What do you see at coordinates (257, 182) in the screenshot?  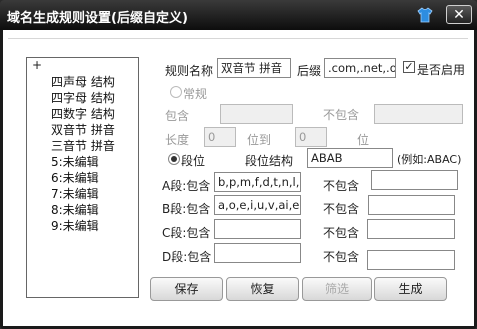 I see `segment-a-include-input: b,p,m,f,d,t,n,l,g` at bounding box center [257, 182].